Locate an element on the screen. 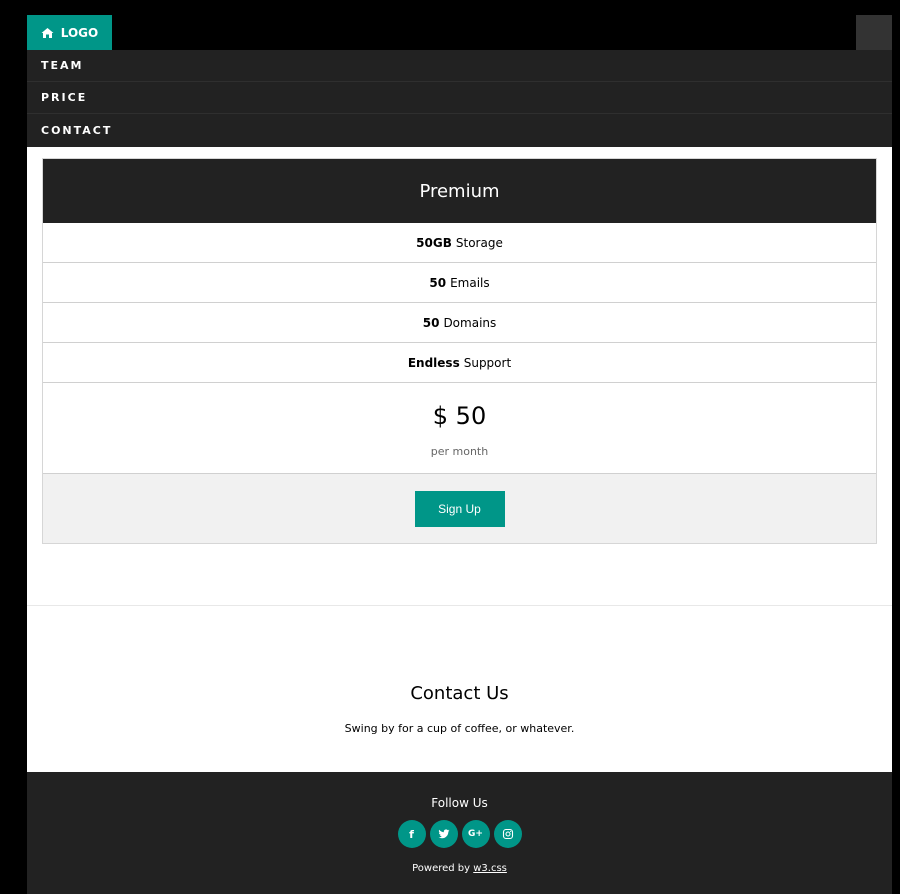 The height and width of the screenshot is (894, 900). feature-label: Support is located at coordinates (487, 362).